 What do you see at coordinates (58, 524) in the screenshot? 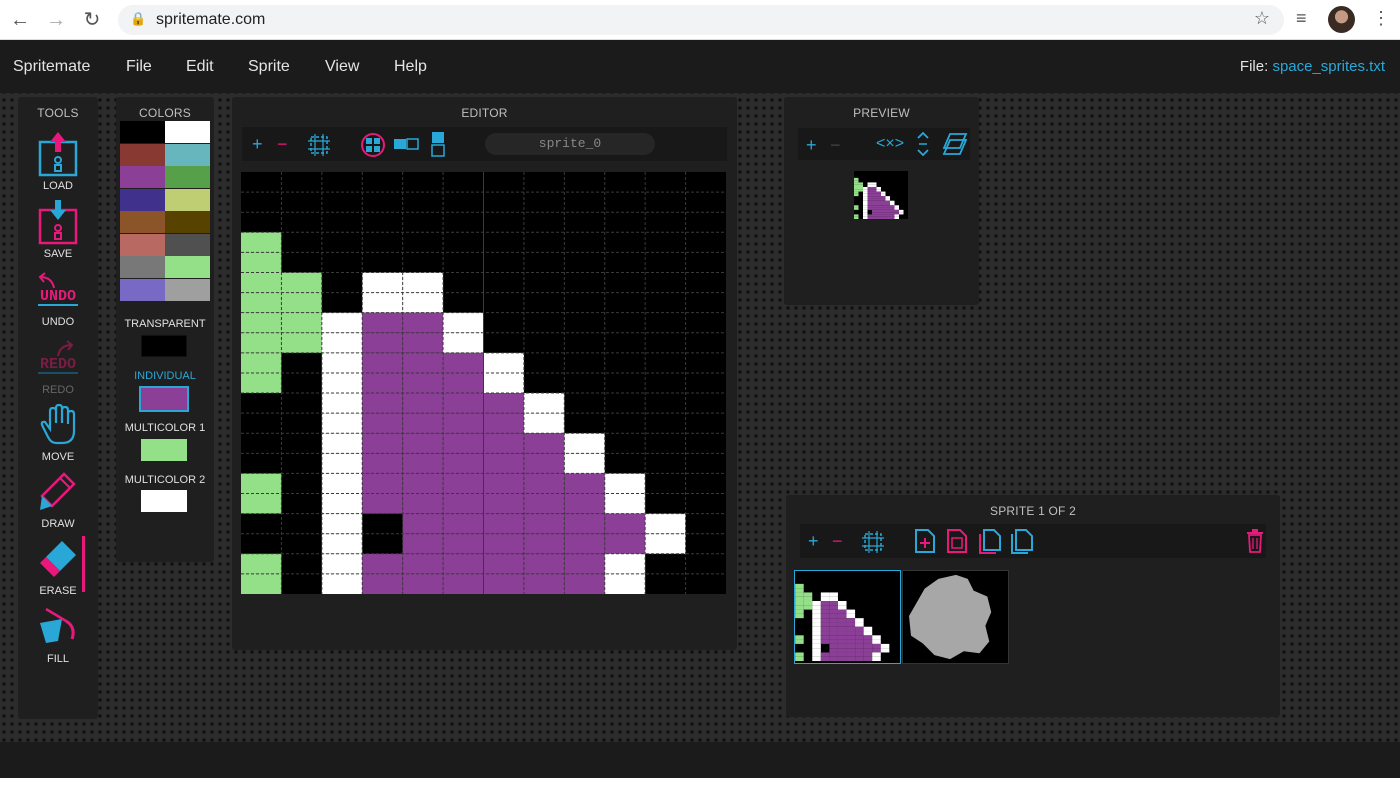
I see `tool-draw-label: DRAW` at bounding box center [58, 524].